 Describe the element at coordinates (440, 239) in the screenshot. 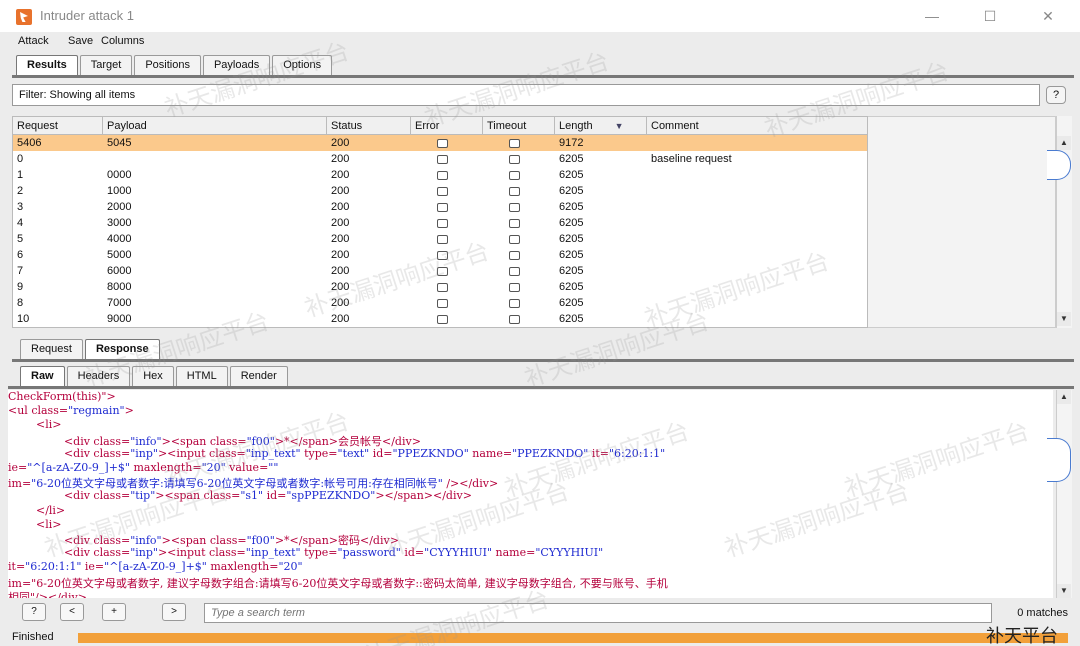

I see `table-row: 5 4000 200 6205` at that location.